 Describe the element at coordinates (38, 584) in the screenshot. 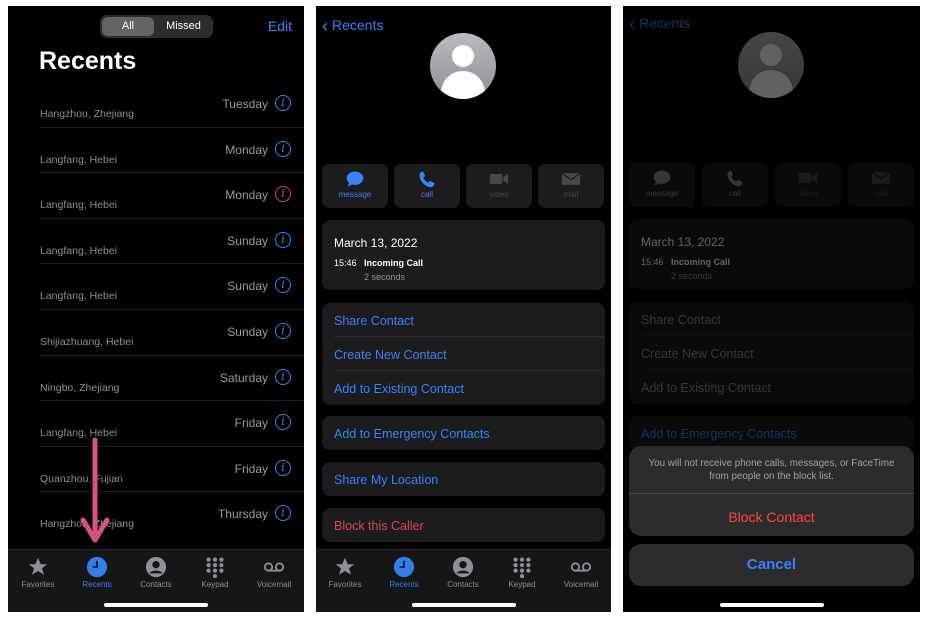

I see `tab-label: Favorites` at that location.